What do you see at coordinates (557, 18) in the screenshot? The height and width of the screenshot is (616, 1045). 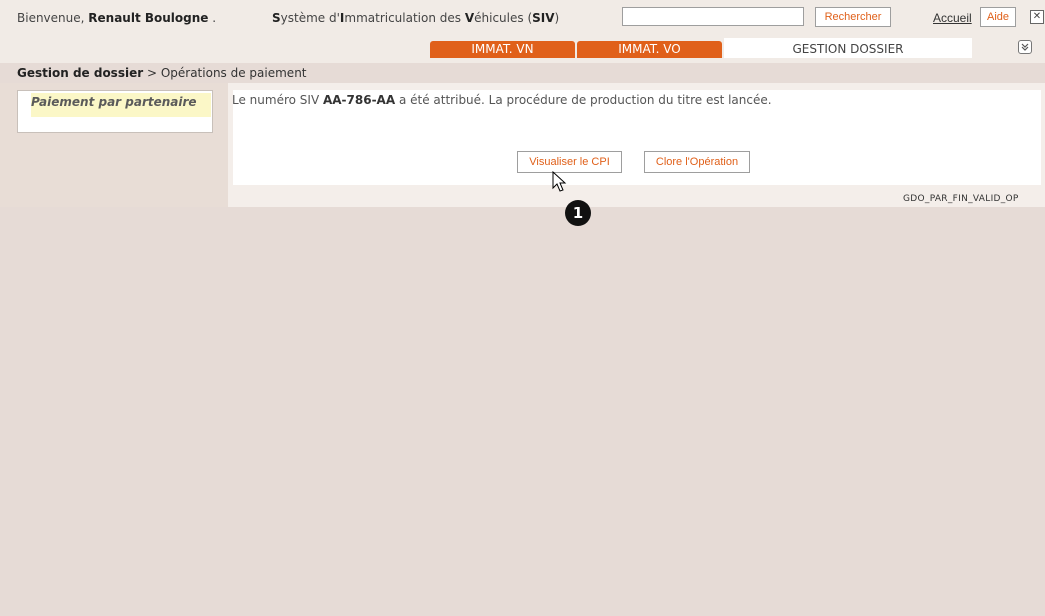 I see `system-title-part: )` at bounding box center [557, 18].